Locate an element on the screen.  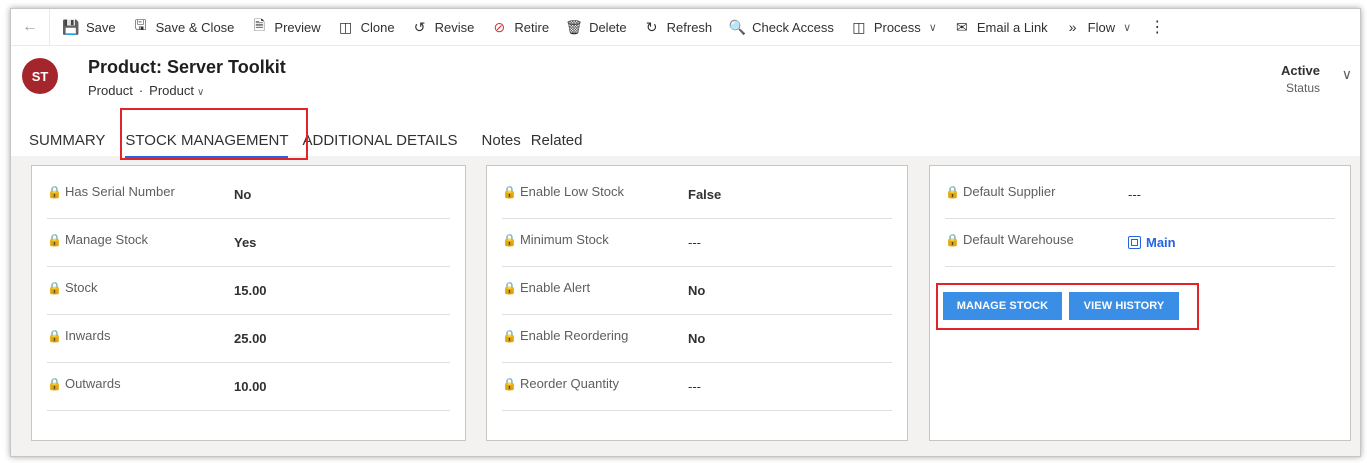
refresh-icon: ↻ is located at coordinates (651, 26).